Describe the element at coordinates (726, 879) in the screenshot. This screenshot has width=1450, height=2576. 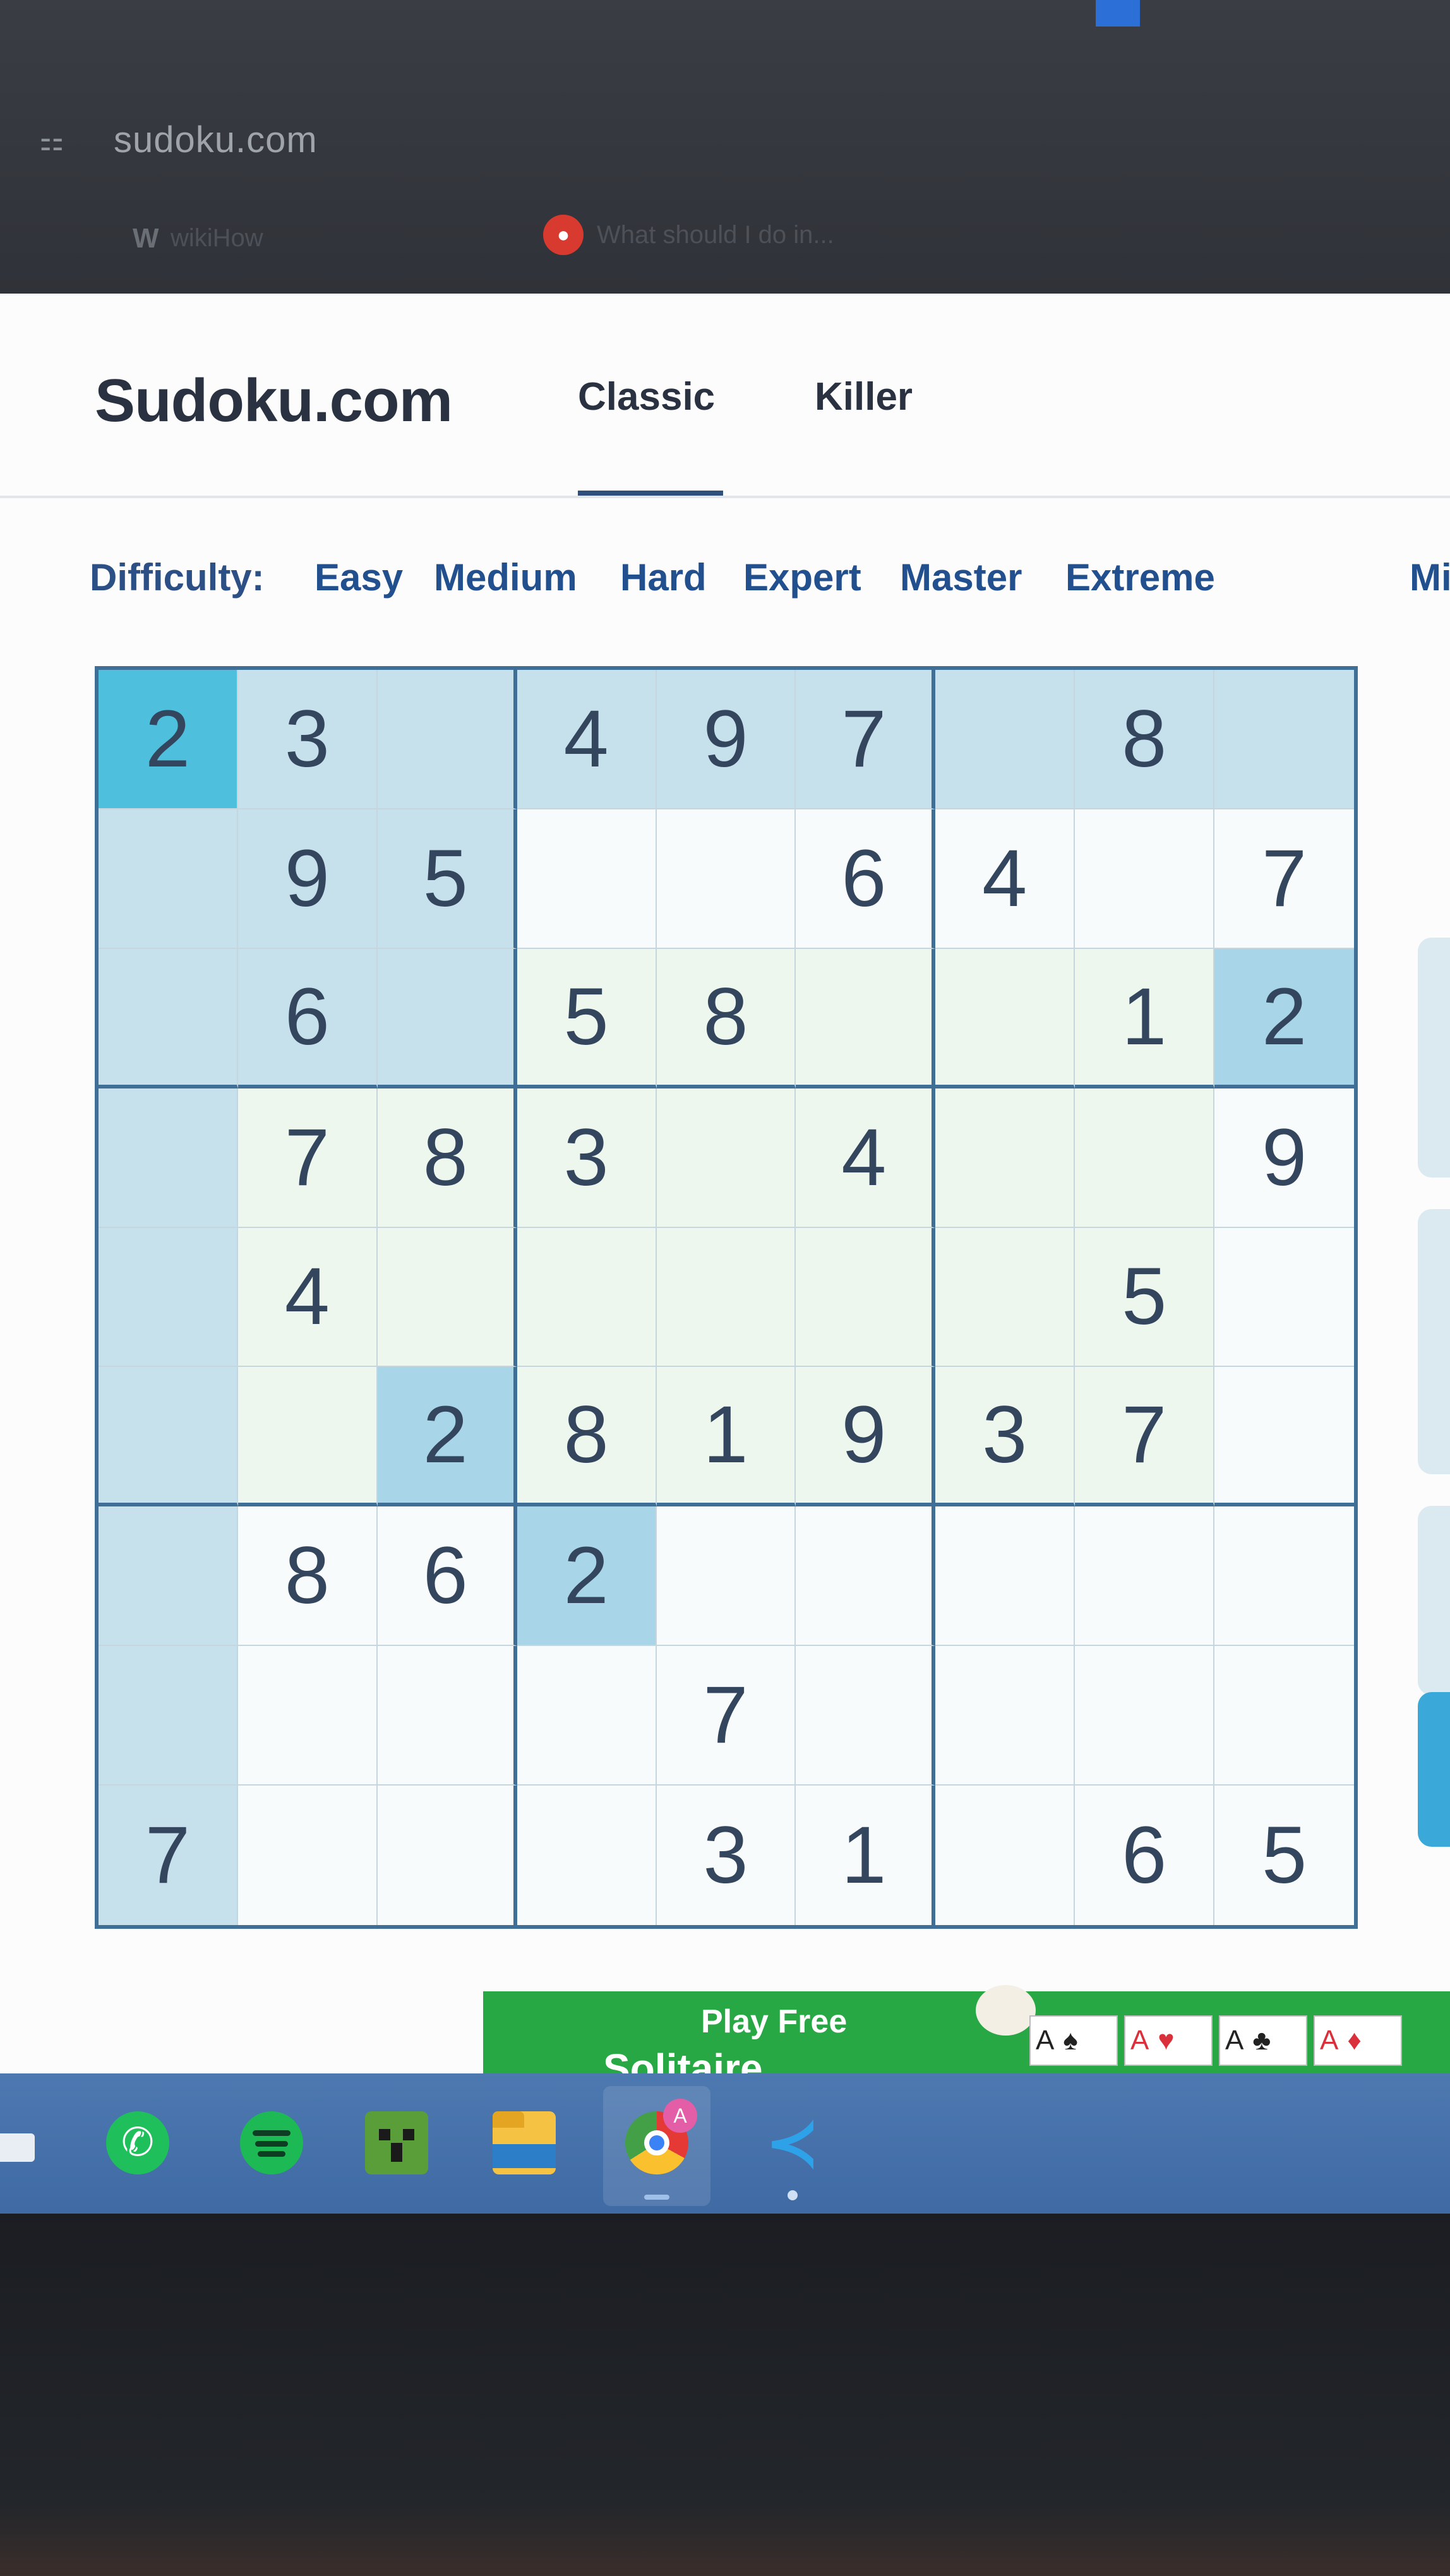
I see `sudoku-cell-r2c5` at that location.